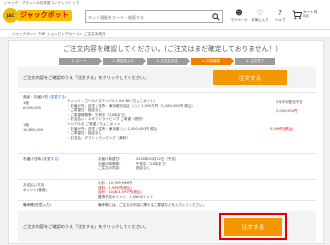 This screenshot has width=330, height=245. What do you see at coordinates (260, 20) in the screenshot?
I see `favorites-label: お気に入り` at bounding box center [260, 20].